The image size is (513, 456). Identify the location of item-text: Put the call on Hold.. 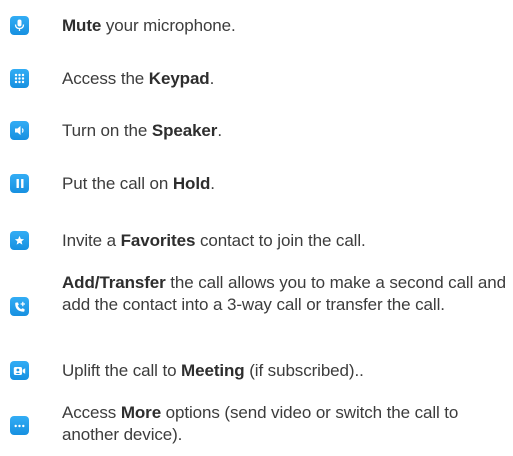
(138, 183).